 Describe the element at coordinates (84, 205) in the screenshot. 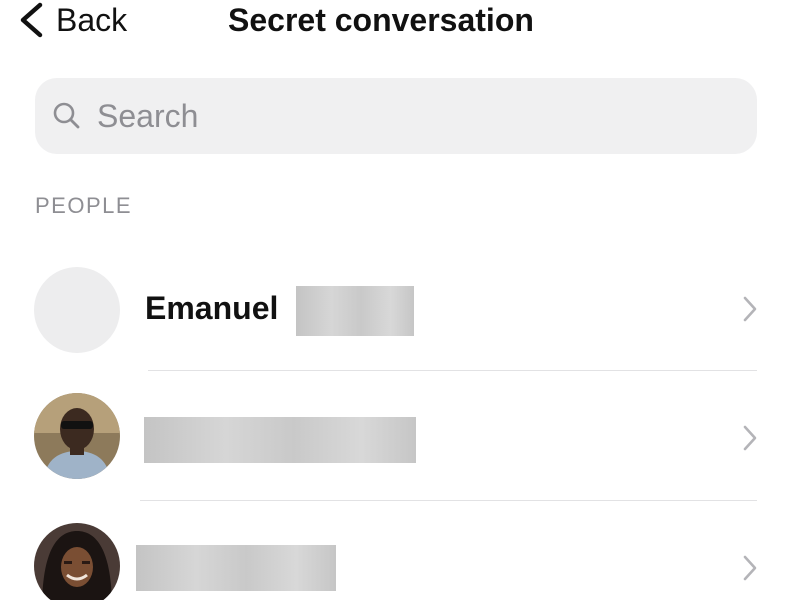

I see `section-header-people: PEOPLE` at that location.